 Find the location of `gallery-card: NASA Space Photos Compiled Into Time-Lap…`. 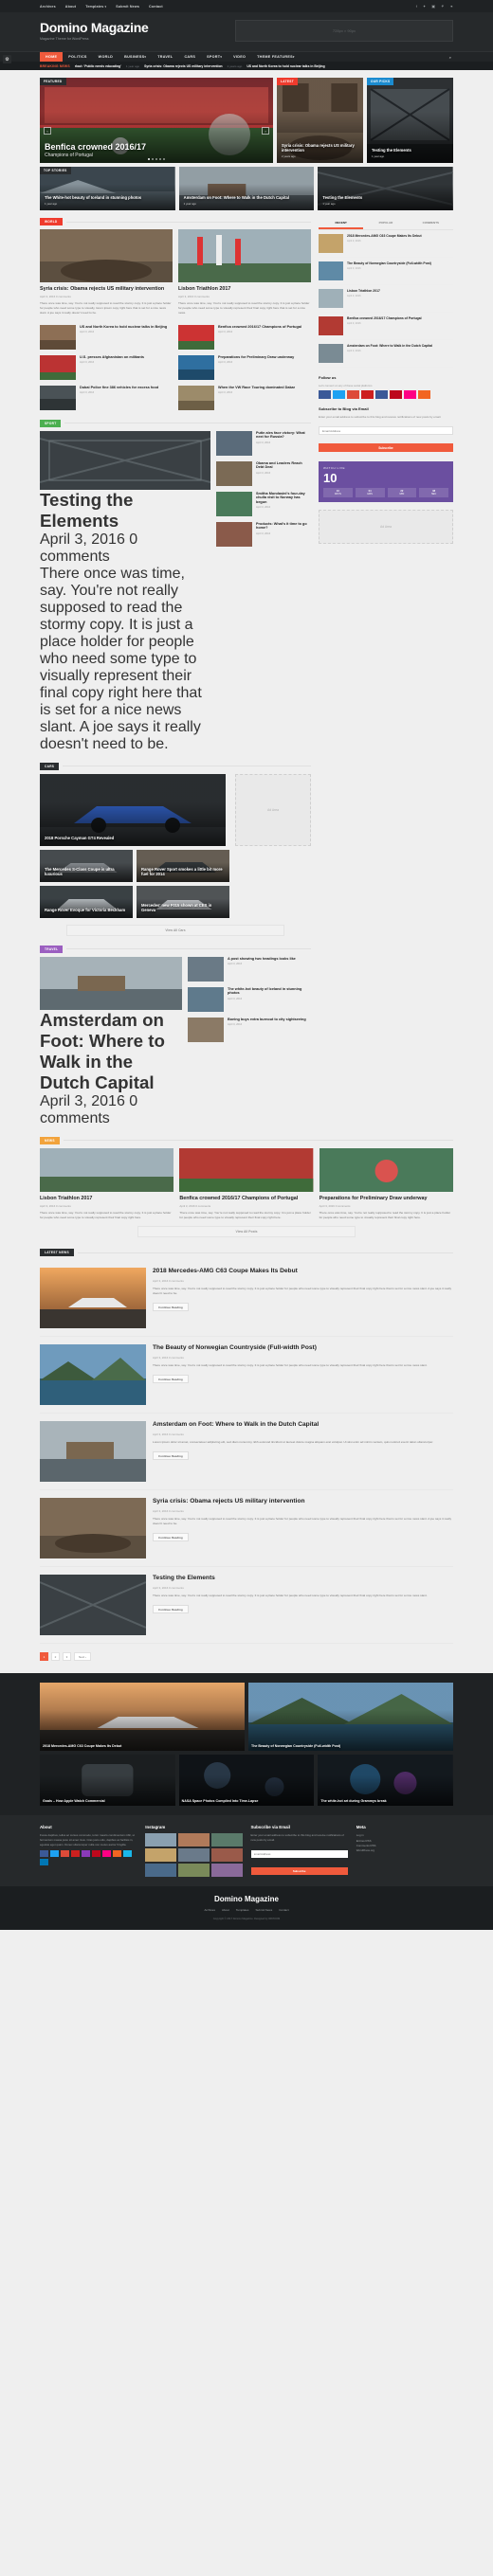

gallery-card: NASA Space Photos Compiled Into Time-Lap… is located at coordinates (246, 1781).